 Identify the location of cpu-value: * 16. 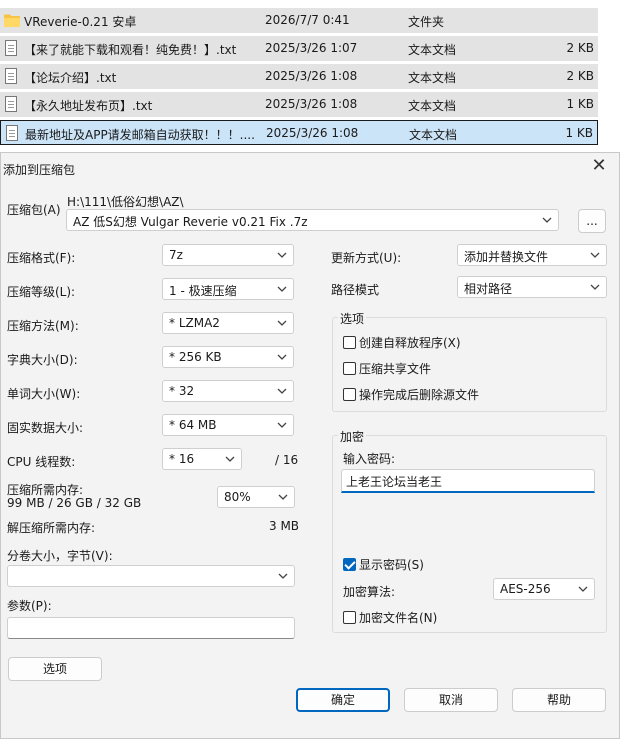
(182, 459).